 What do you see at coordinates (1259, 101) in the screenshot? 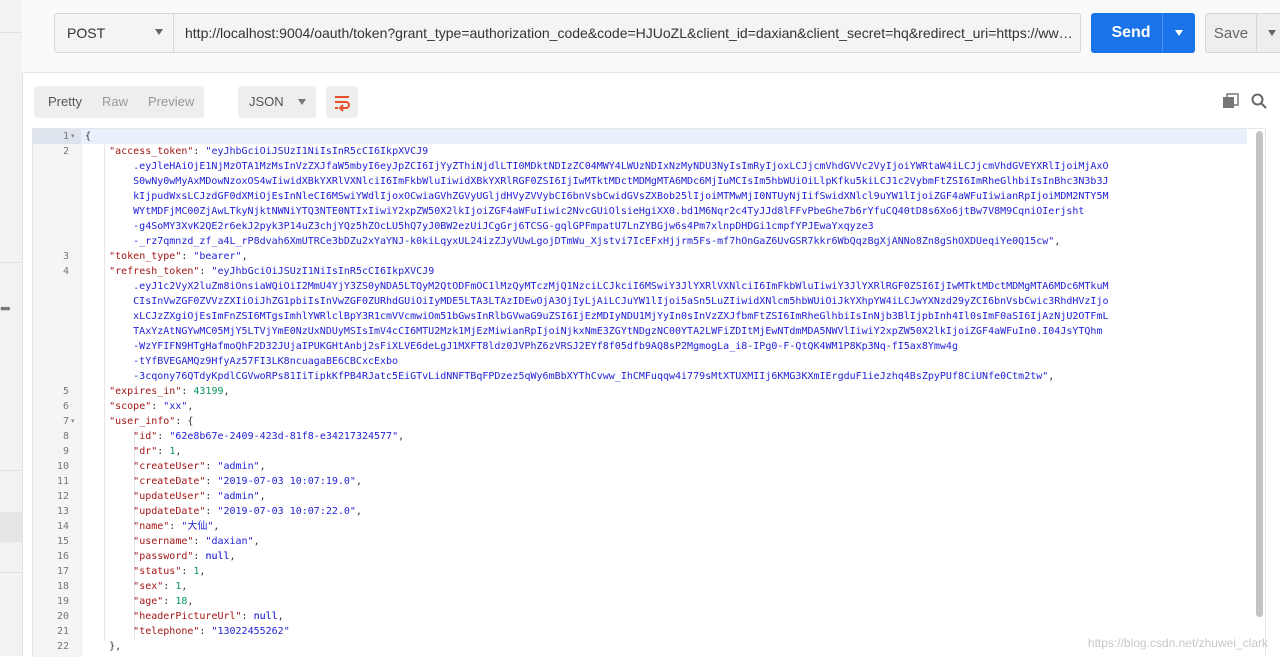
I see `search-icon` at bounding box center [1259, 101].